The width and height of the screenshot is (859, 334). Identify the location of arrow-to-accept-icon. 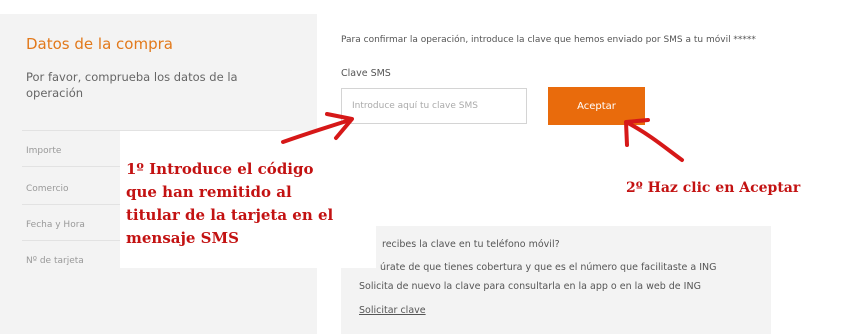
(654, 140).